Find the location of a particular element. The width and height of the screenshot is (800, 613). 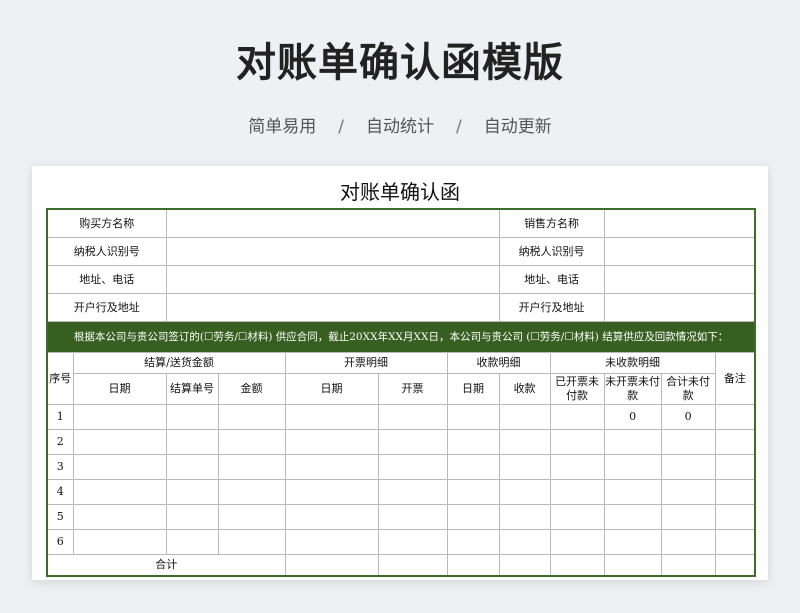

cell-total-uninvoiced-unpaid is located at coordinates (632, 565).